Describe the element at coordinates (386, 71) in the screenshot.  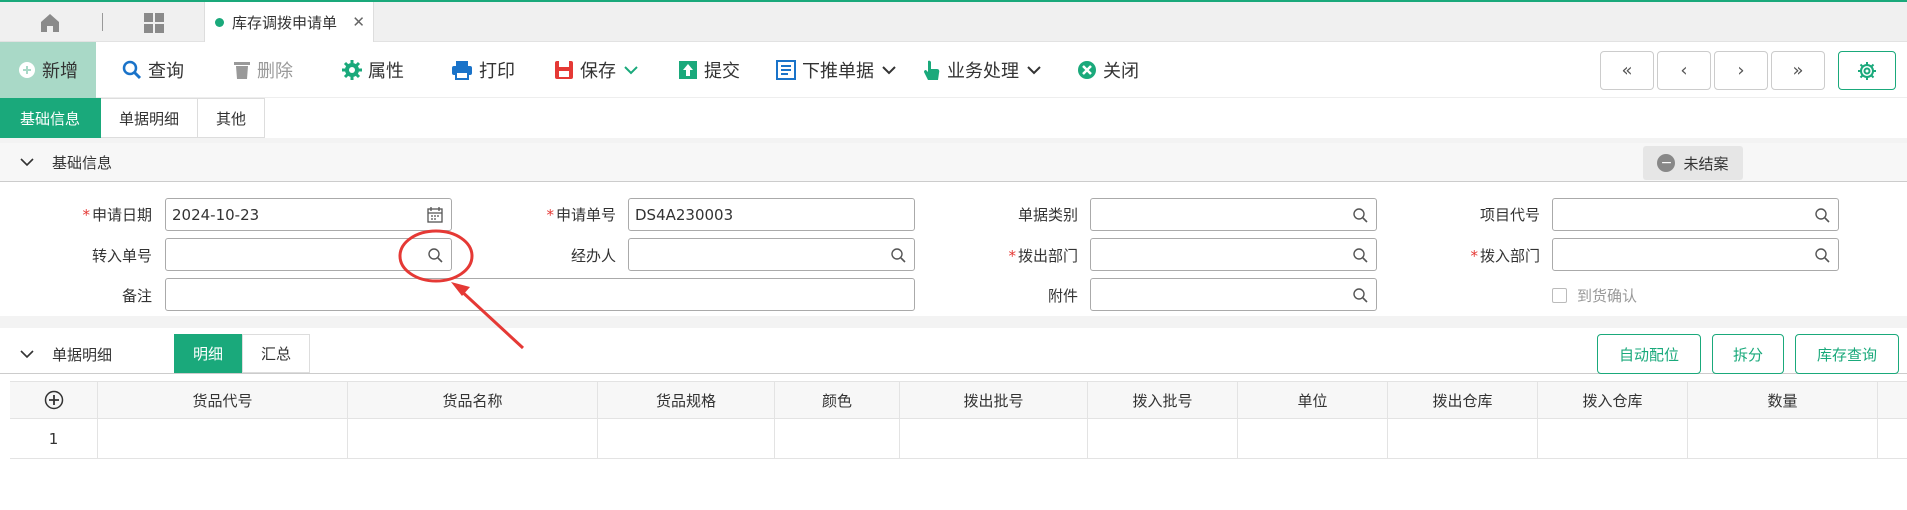
I see `property-button-label: 属性` at that location.